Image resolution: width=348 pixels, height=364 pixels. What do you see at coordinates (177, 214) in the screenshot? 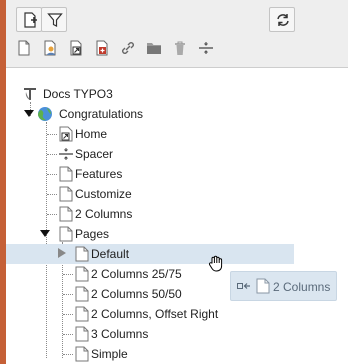
I see `tree-item-2-columns: 2 Columns` at bounding box center [177, 214].